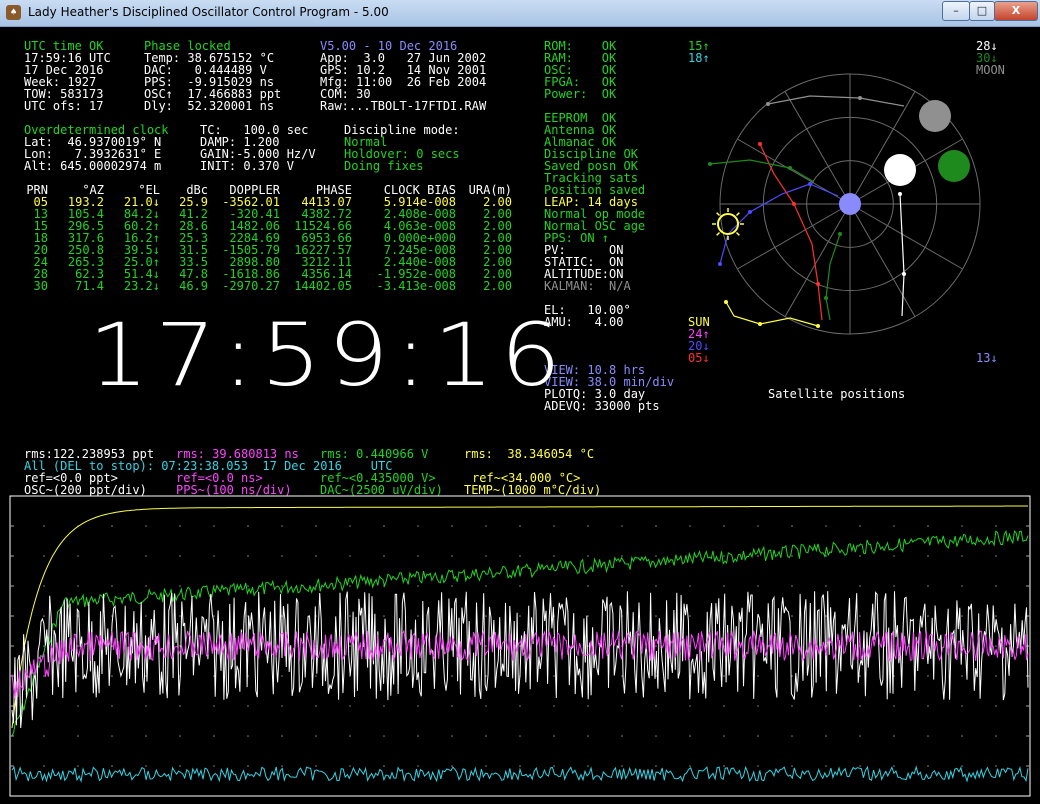 The width and height of the screenshot is (1040, 804). What do you see at coordinates (728, 224) in the screenshot?
I see `sun-icon` at bounding box center [728, 224].